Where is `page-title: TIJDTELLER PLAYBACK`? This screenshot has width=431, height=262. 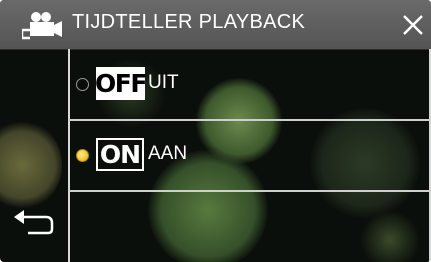 page-title: TIJDTELLER PLAYBACK is located at coordinates (189, 22).